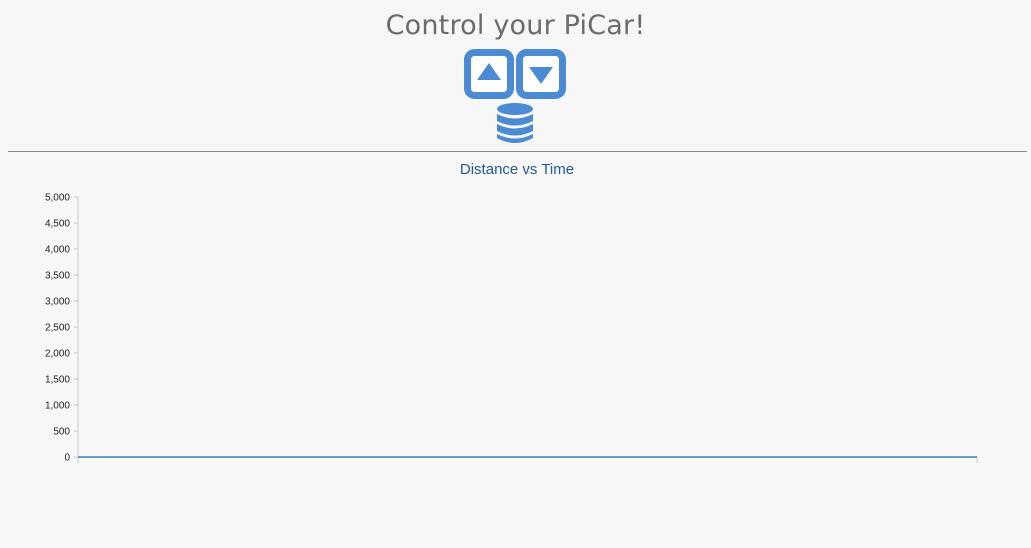  I want to click on y-tick-label: 3,500, so click(57, 276).